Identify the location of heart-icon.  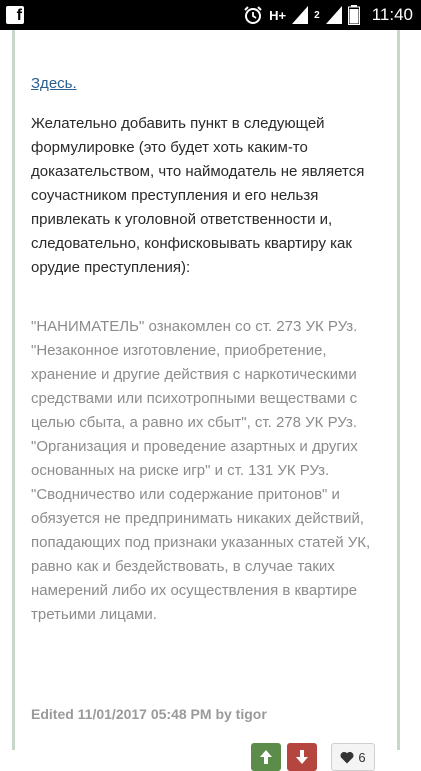
(347, 757).